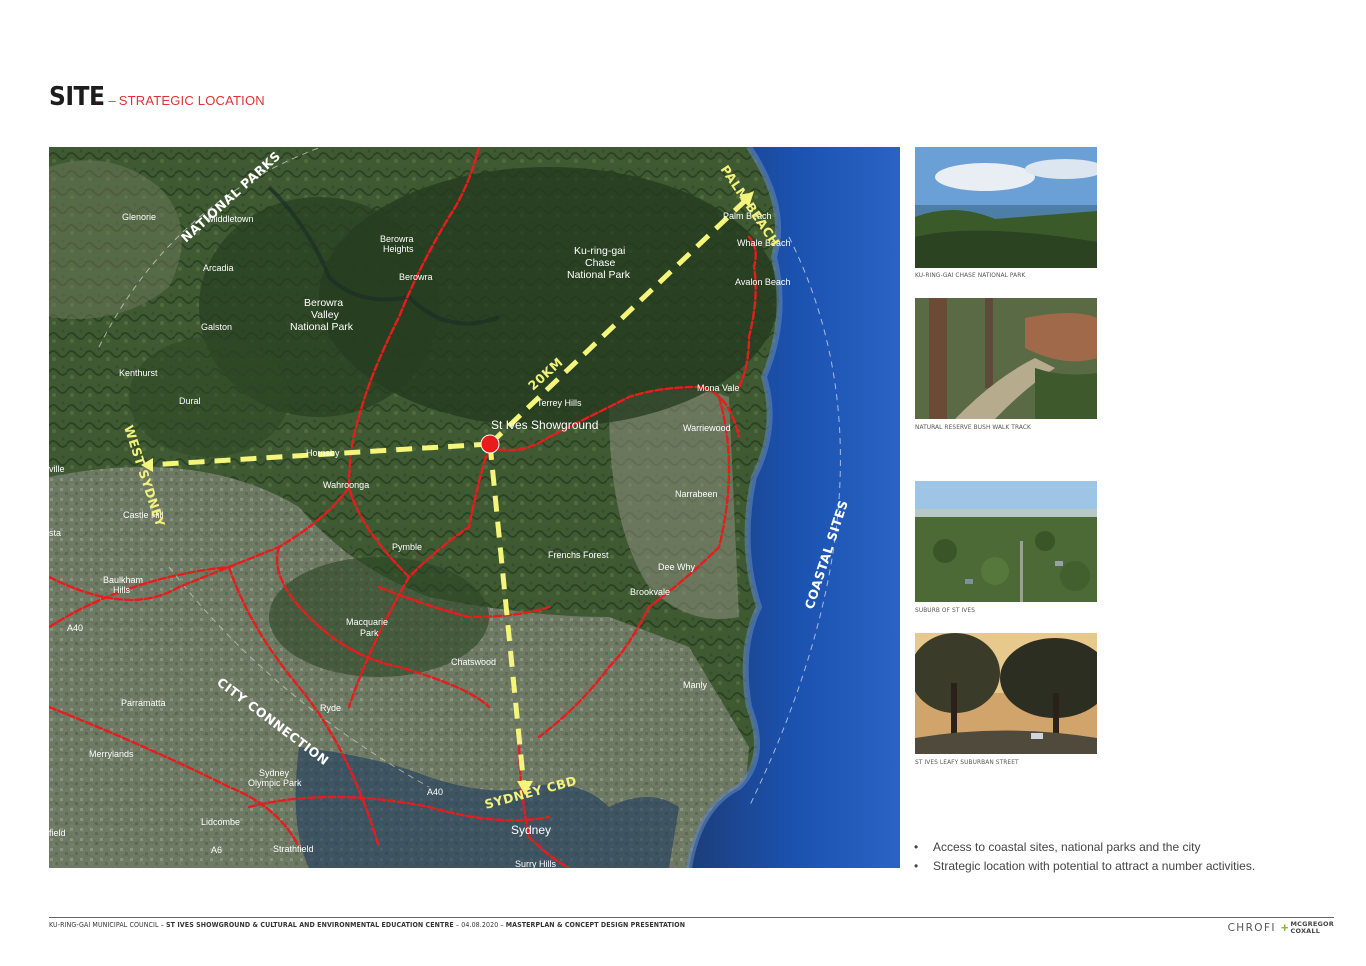 The image size is (1366, 966). I want to click on map-label: Ryde, so click(330, 708).